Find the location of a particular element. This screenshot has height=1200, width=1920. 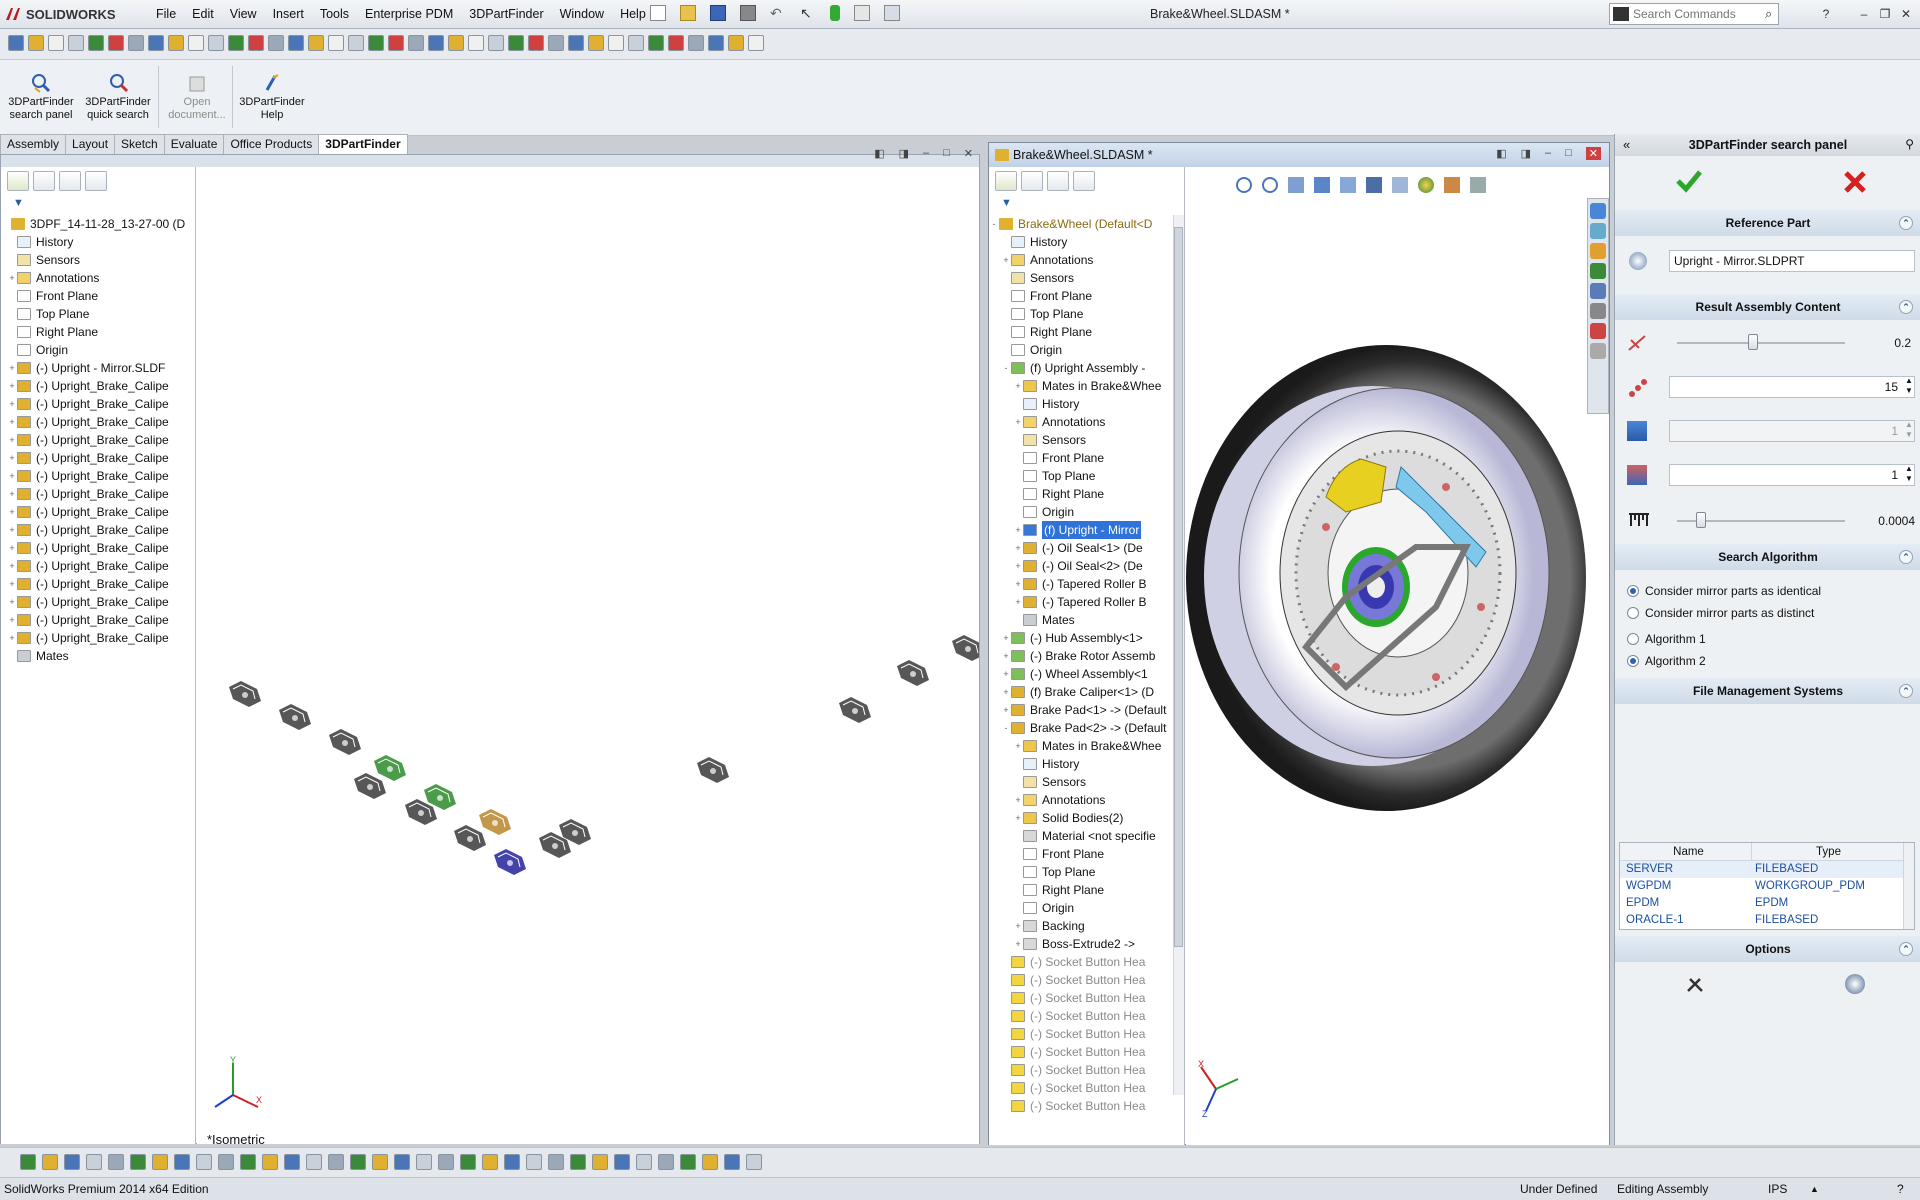

collapse-panel-icon: « is located at coordinates (1626, 144).